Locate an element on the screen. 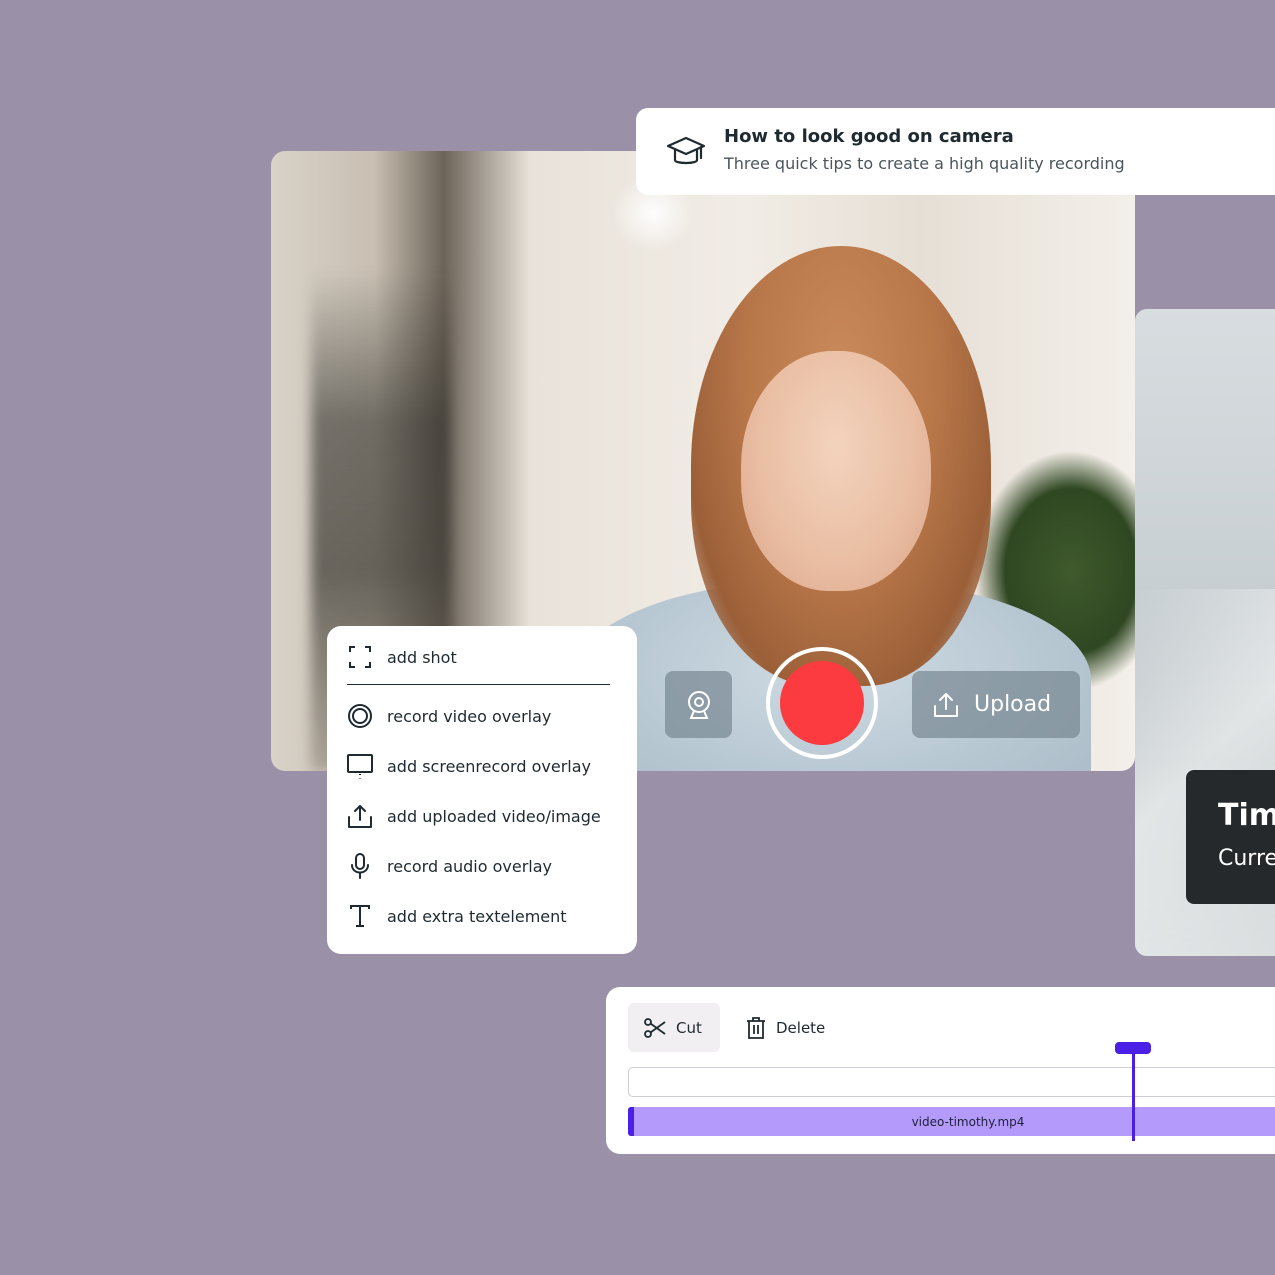 The image size is (1275, 1275). menu-item-label: record audio overlay is located at coordinates (470, 866).